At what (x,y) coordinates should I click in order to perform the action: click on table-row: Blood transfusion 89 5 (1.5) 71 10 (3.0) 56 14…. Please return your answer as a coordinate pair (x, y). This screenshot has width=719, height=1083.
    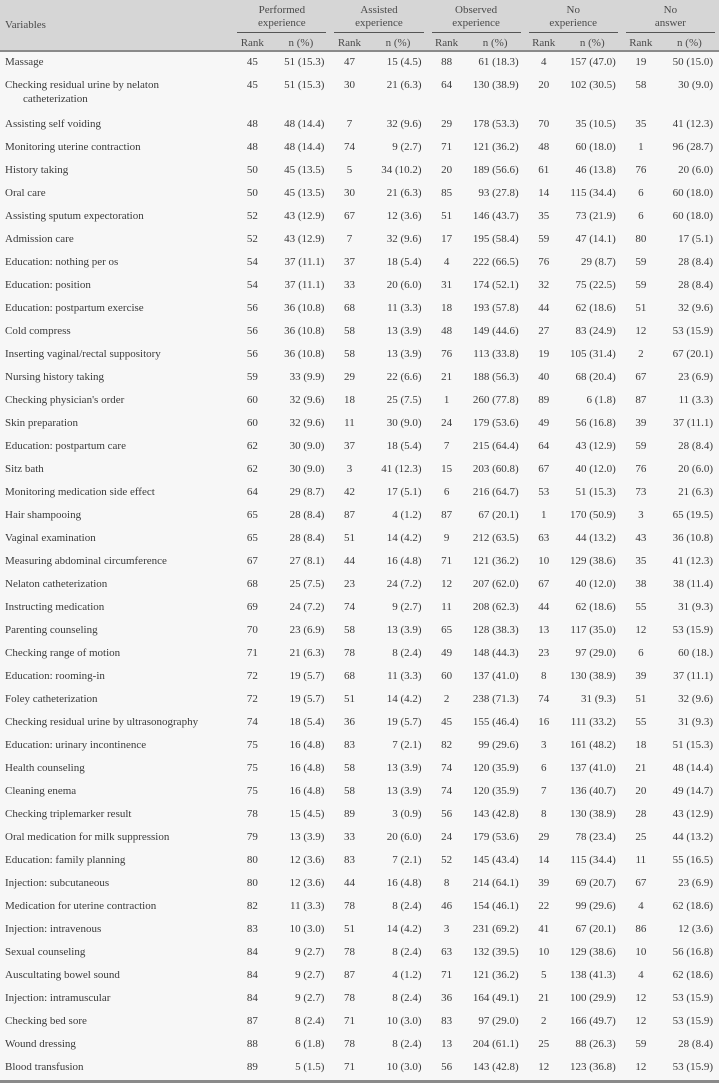
    Looking at the image, I should click on (359, 1070).